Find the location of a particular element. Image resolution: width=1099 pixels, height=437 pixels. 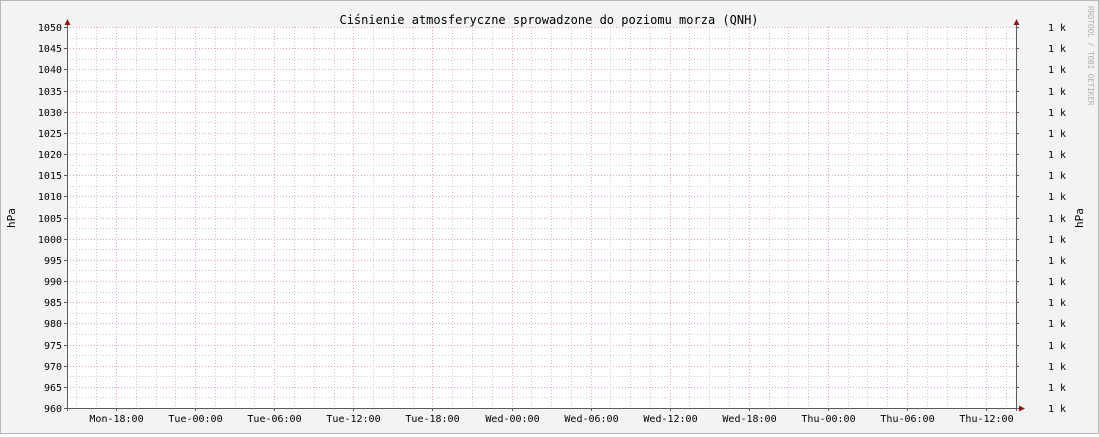

y-tick-label: 1045 is located at coordinates (50, 49).